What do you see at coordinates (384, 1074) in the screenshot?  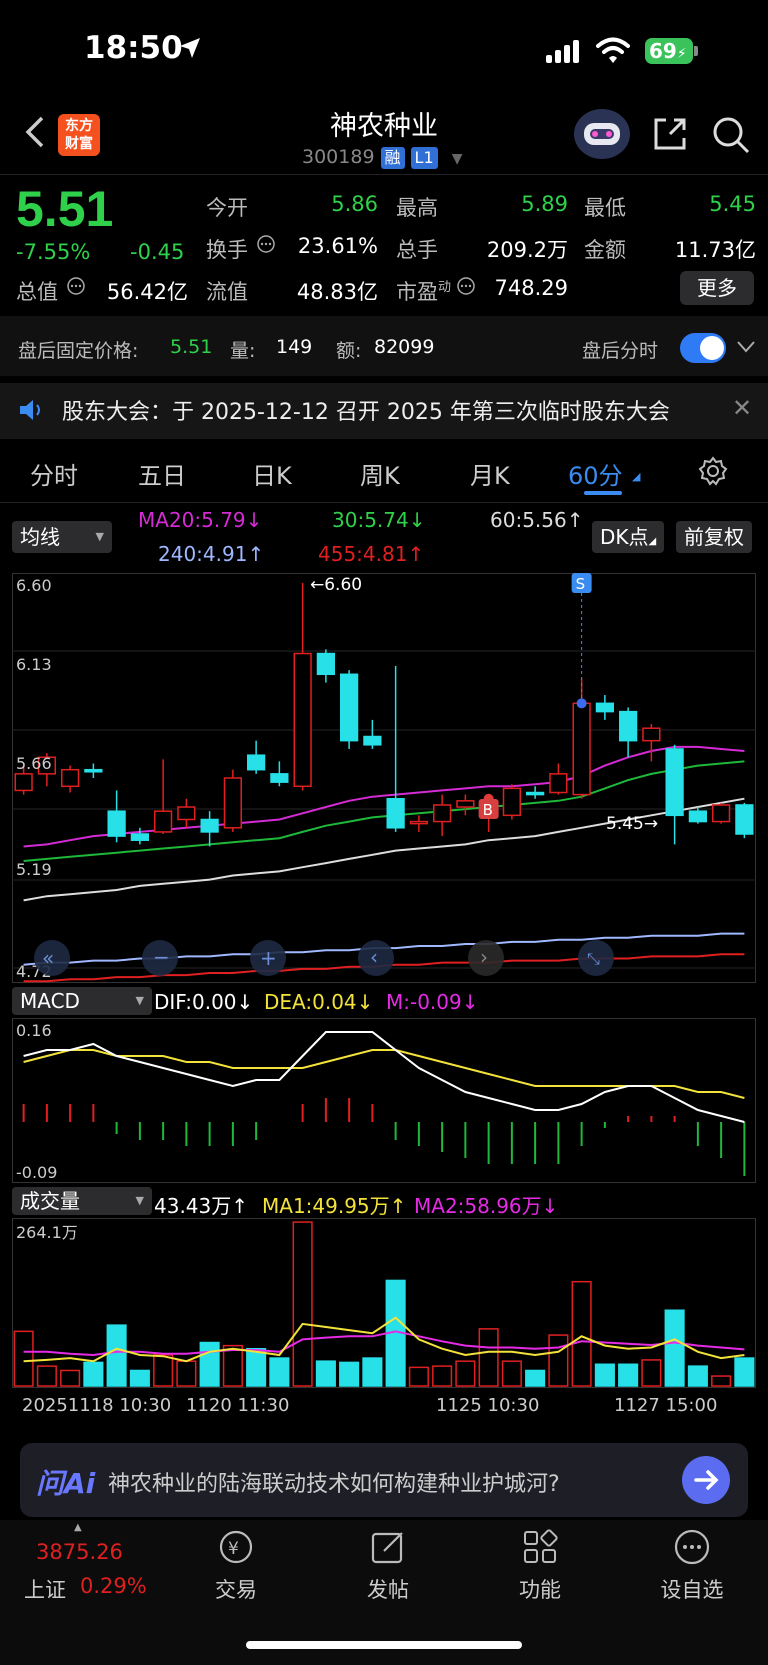 I see `macd-dea-line` at bounding box center [384, 1074].